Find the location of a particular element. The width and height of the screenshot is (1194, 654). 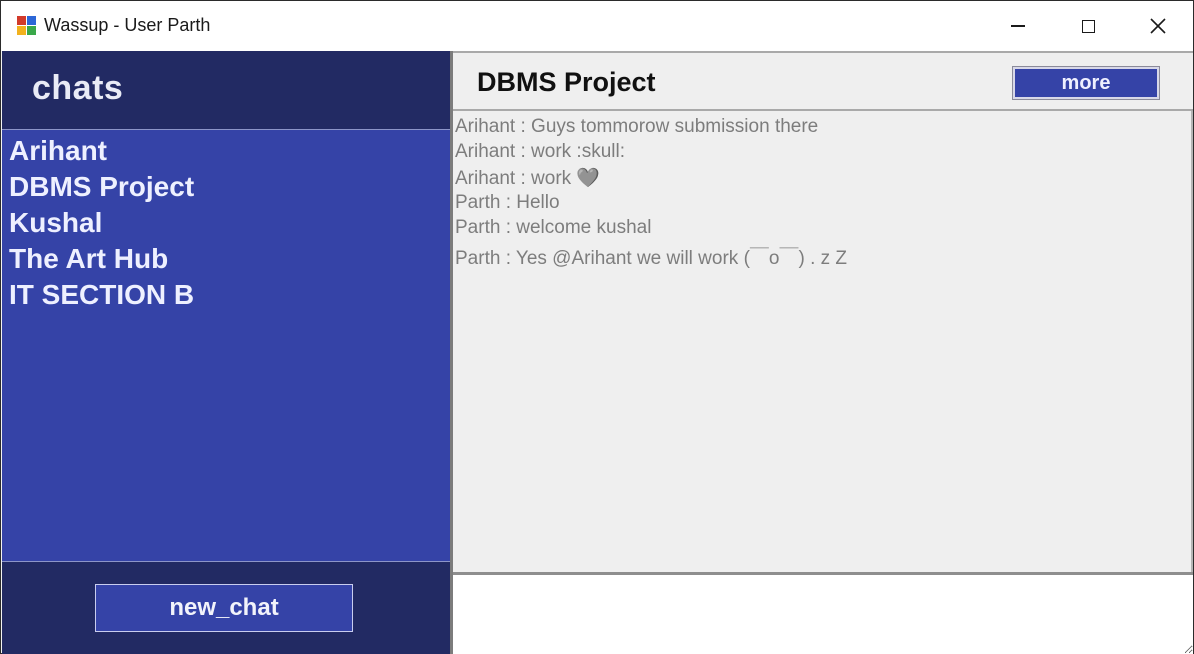

sidebar-title: chats is located at coordinates (78, 88).